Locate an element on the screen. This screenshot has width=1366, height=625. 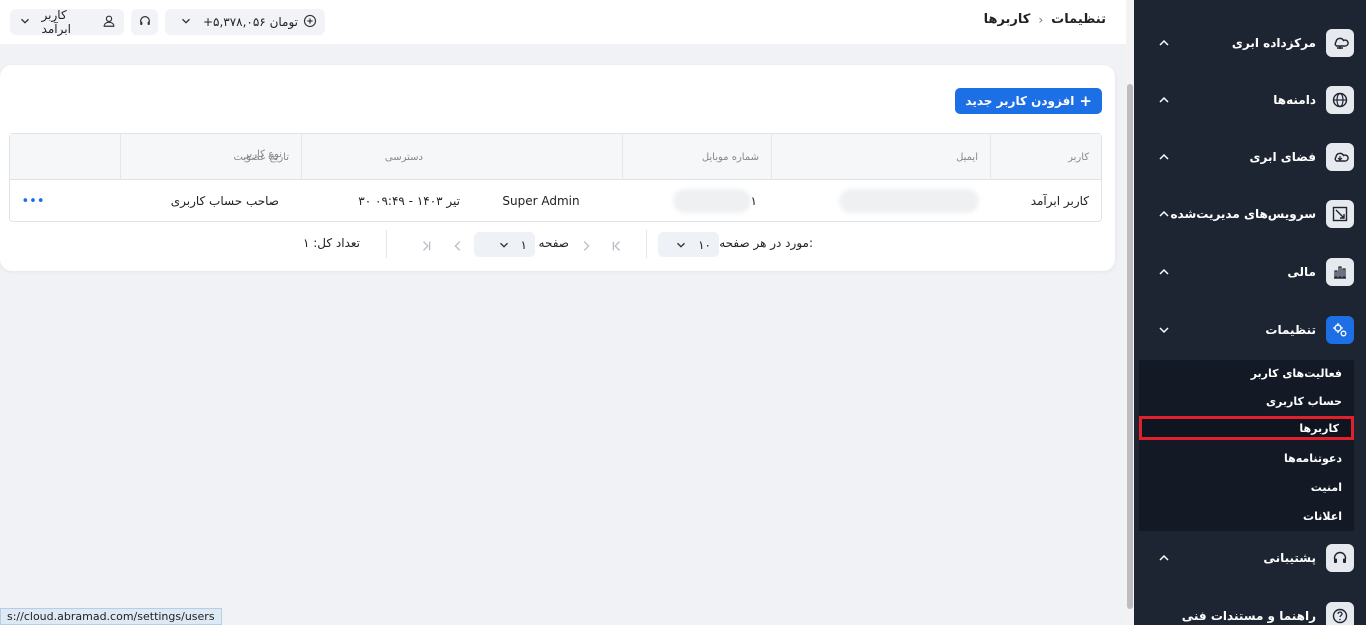
user-menu-label: کاربر ابرآمد is located at coordinates (56, 22).